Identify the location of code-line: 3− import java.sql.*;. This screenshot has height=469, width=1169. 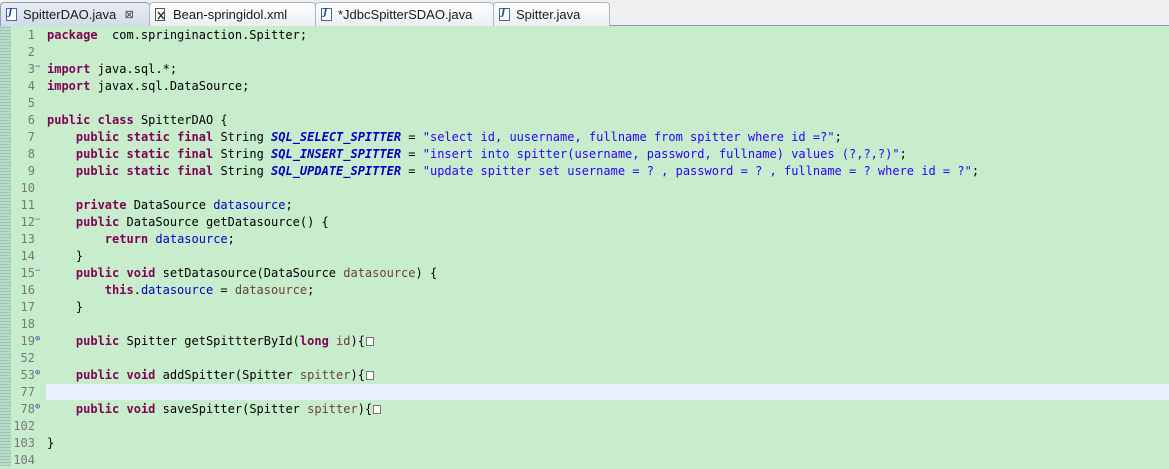
(584, 69).